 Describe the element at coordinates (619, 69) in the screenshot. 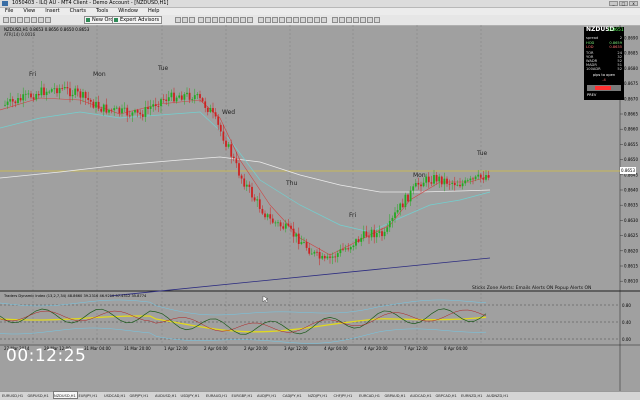

I see `100adr-value: 52` at that location.